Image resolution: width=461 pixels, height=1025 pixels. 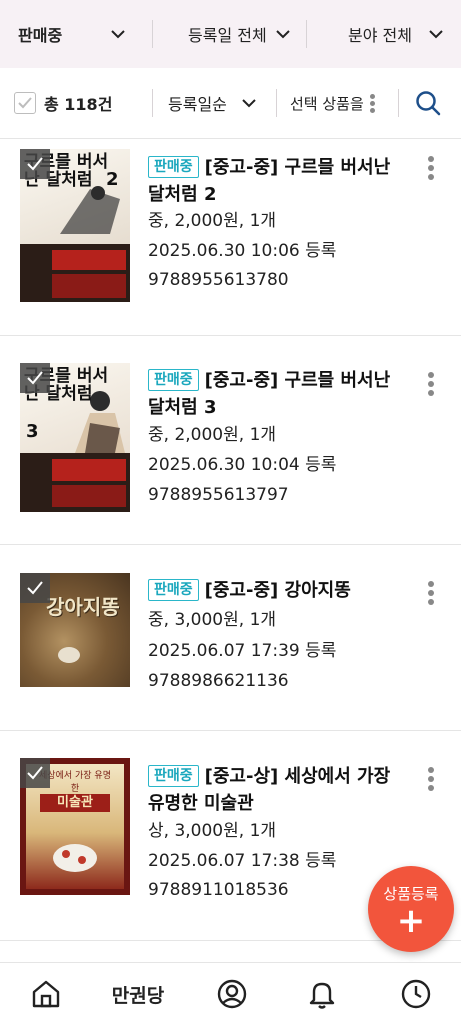 What do you see at coordinates (69, 655) in the screenshot?
I see `cover-puppy` at bounding box center [69, 655].